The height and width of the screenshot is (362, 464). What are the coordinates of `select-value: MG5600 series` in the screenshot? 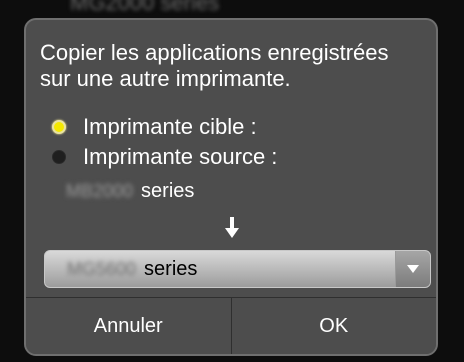 It's located at (132, 269).